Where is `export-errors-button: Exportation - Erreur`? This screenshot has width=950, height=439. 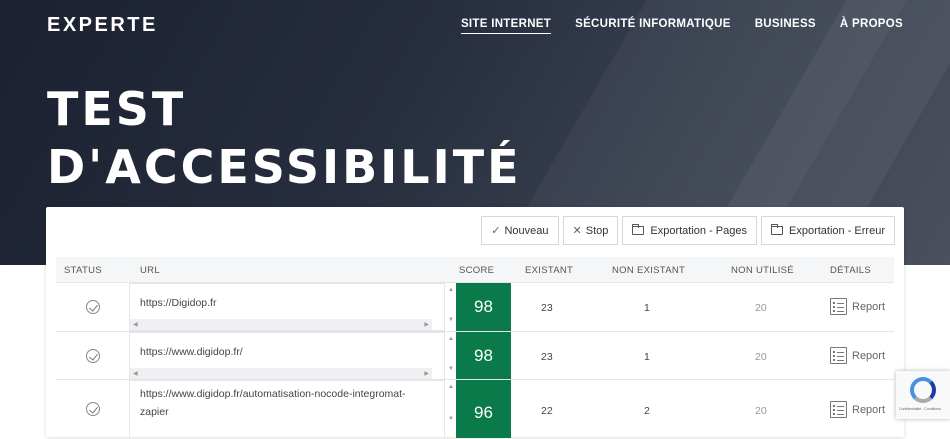
export-errors-button: Exportation - Erreur is located at coordinates (828, 230).